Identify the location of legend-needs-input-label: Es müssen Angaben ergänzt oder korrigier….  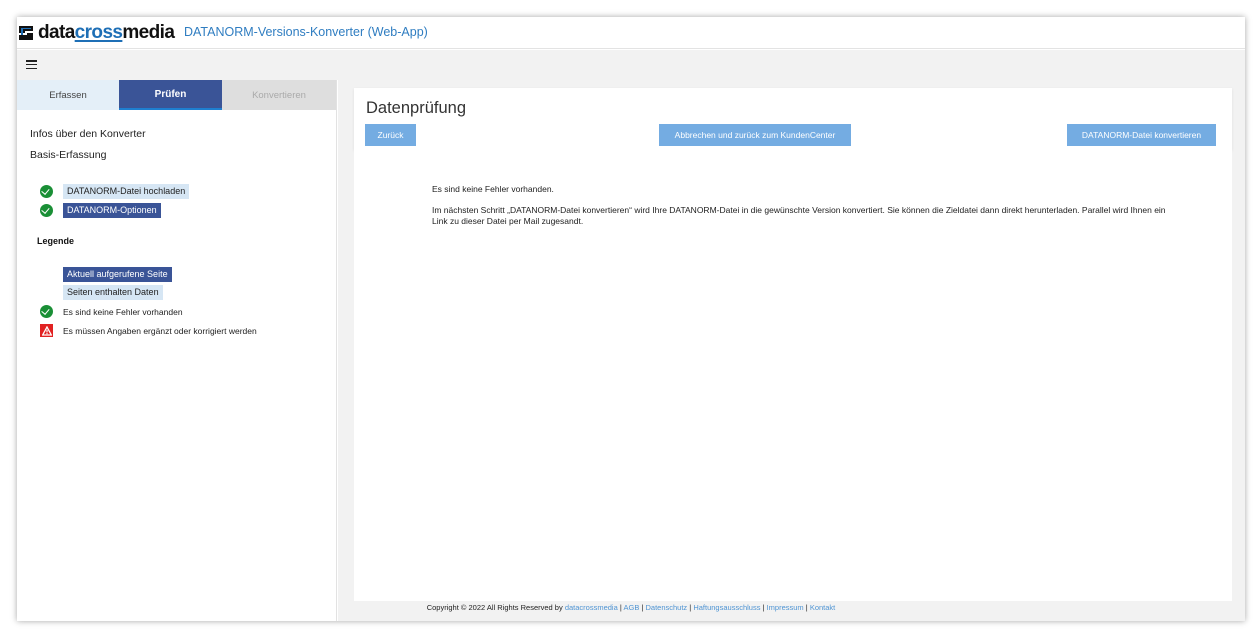
(160, 330).